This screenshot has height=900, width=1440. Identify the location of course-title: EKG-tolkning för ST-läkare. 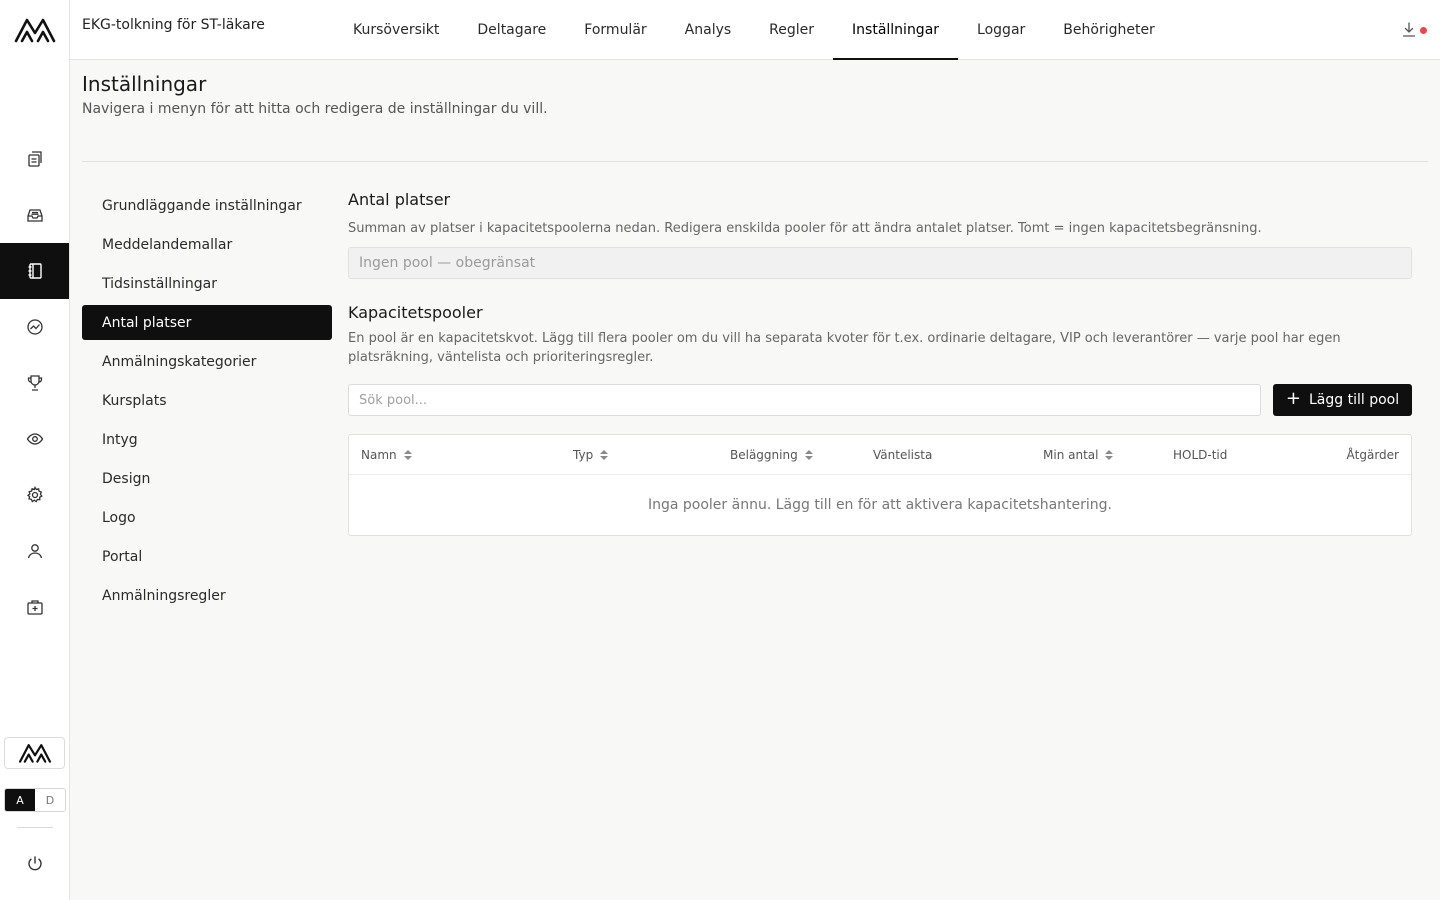
(173, 25).